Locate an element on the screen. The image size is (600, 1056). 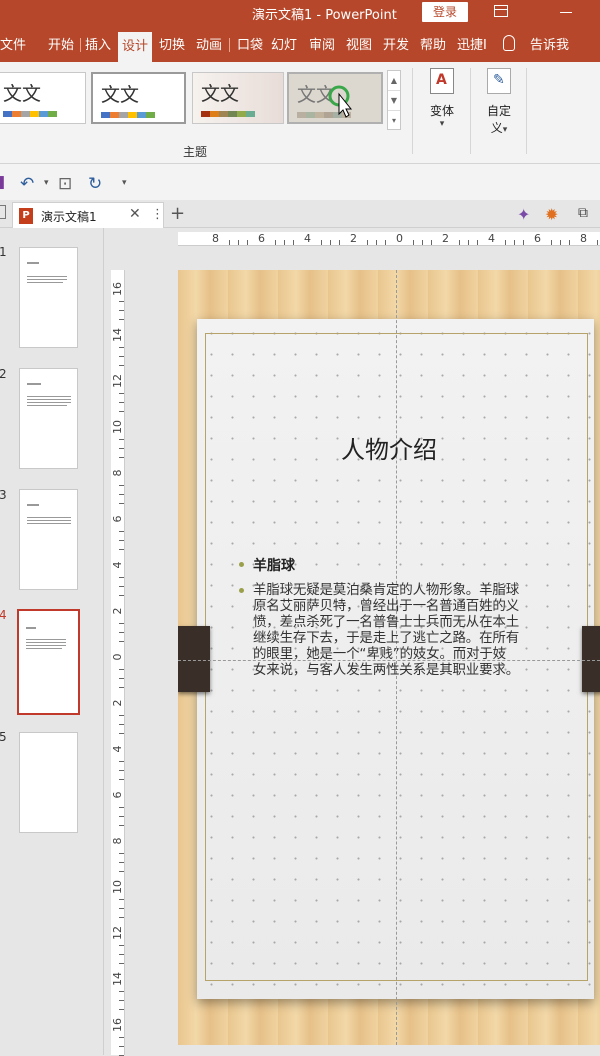
tab-insert: 插入 is located at coordinates (98, 43).